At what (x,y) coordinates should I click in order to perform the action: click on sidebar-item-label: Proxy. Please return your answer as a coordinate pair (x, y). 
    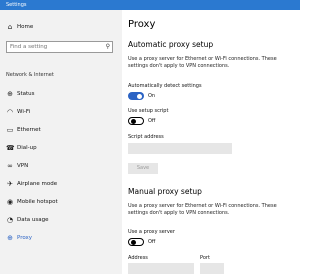
    Looking at the image, I should click on (25, 238).